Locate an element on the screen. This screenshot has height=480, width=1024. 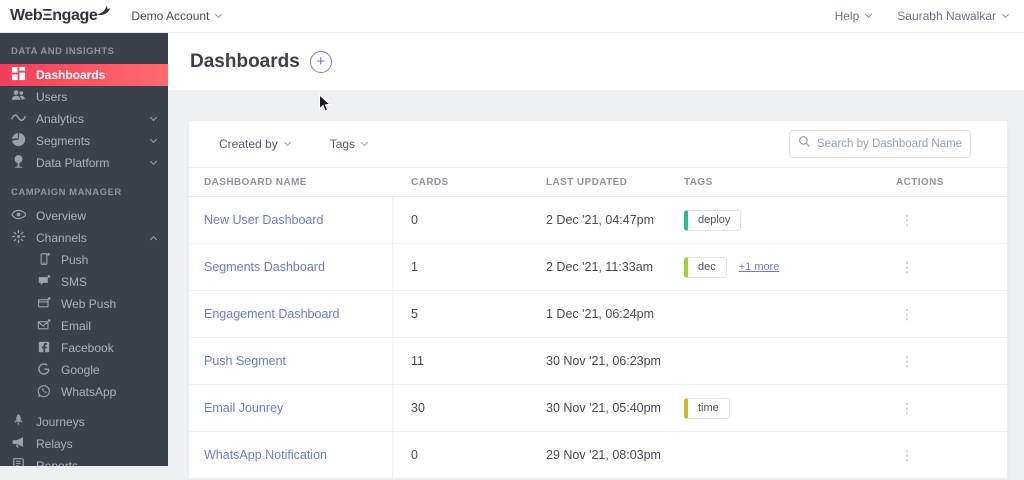
sidebar-item-users: Users is located at coordinates (84, 97).